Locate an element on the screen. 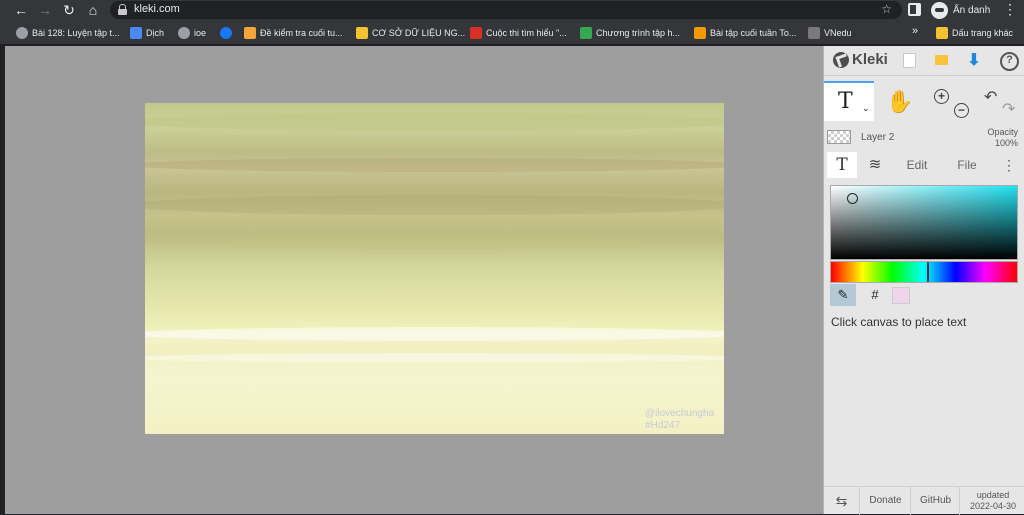 The image size is (1024, 515). download-icon: ⬇ is located at coordinates (974, 61).